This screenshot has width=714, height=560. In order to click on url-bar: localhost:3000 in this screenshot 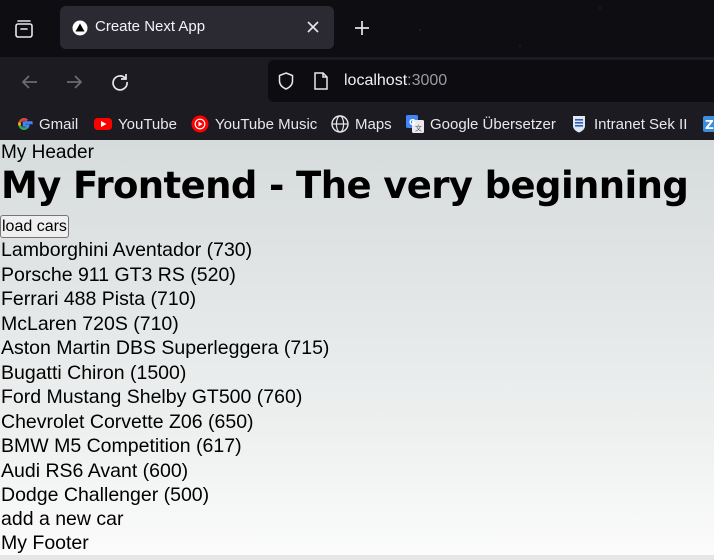, I will do `click(491, 81)`.